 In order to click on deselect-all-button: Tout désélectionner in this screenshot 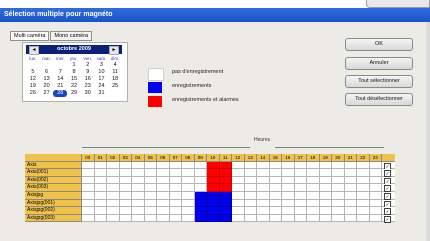, I will do `click(379, 99)`.